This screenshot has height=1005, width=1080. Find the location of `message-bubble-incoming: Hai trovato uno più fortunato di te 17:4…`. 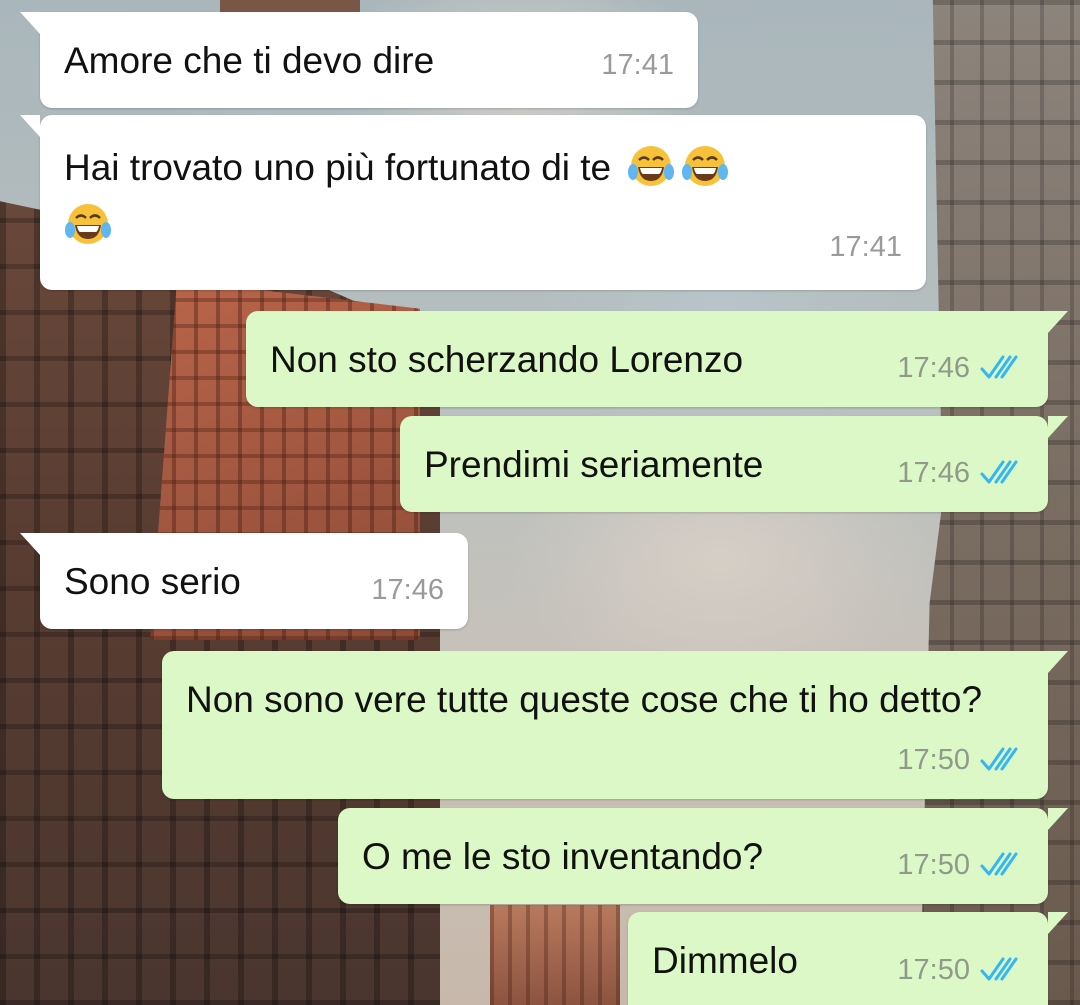

message-bubble-incoming: Hai trovato uno più fortunato di te 17:4… is located at coordinates (473, 202).